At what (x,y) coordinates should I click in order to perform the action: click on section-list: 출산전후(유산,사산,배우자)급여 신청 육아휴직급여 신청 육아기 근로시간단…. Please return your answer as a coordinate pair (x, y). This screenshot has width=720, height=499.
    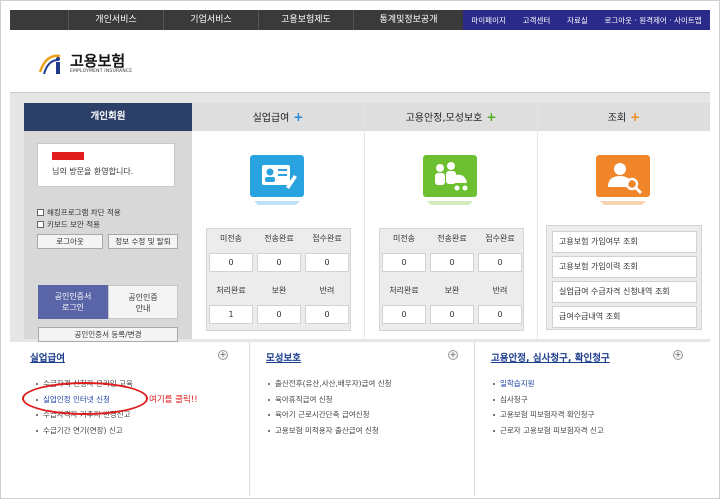
    Looking at the image, I should click on (330, 407).